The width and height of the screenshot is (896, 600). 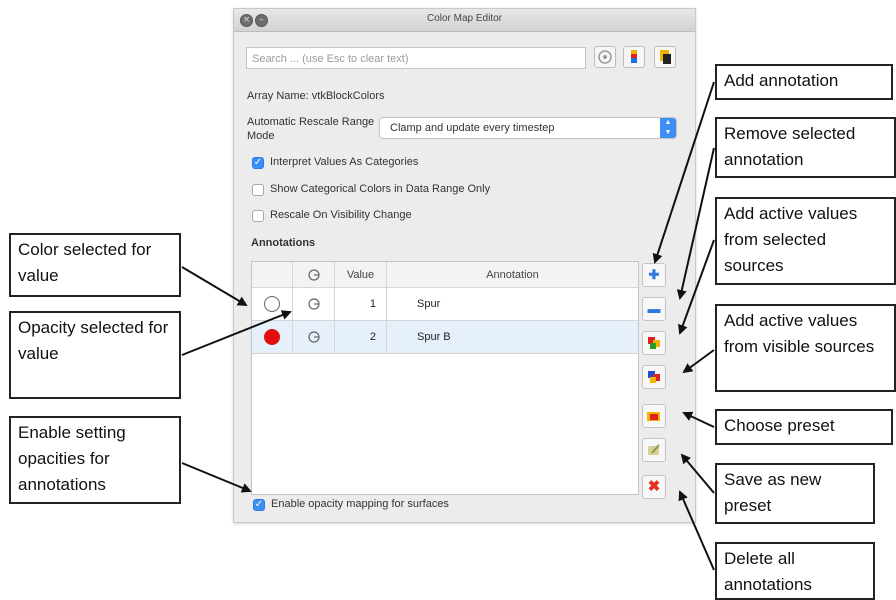 I want to click on arrow-add-from-visible, so click(x=698, y=361).